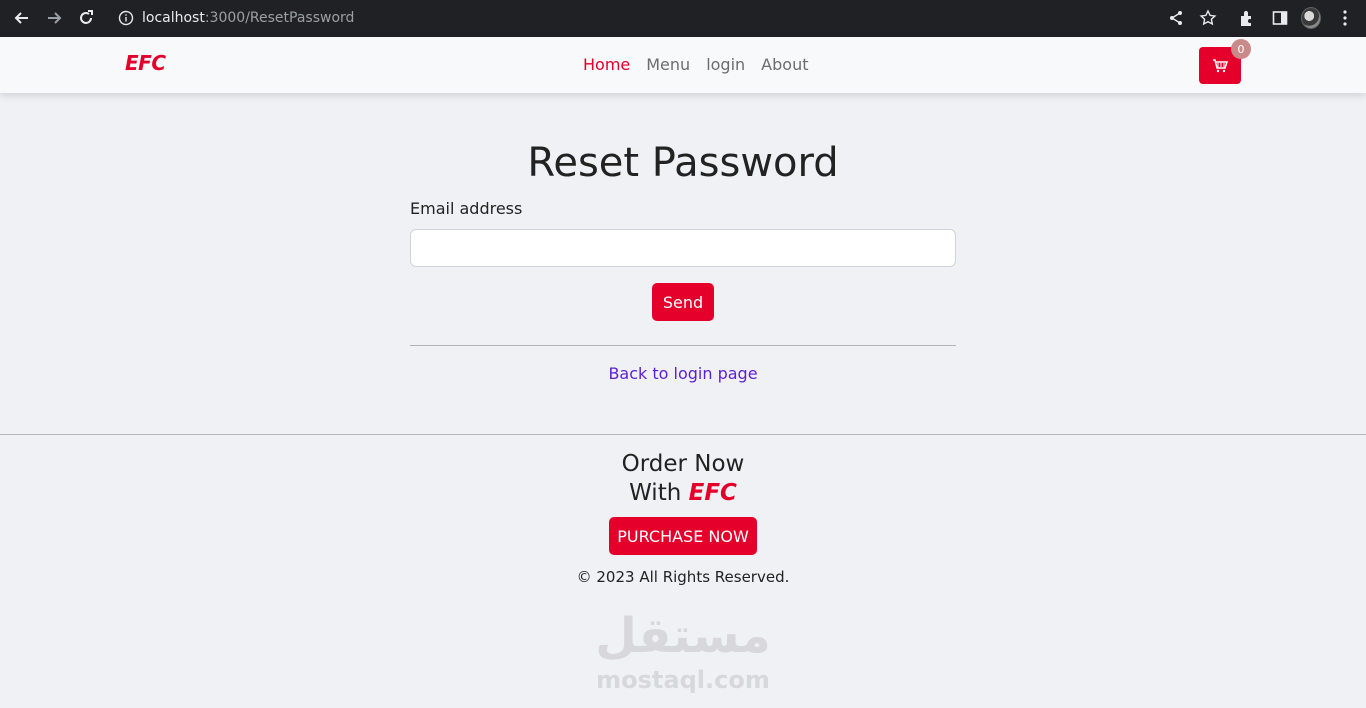 This screenshot has height=708, width=1366. I want to click on order-with-text: With, so click(655, 493).